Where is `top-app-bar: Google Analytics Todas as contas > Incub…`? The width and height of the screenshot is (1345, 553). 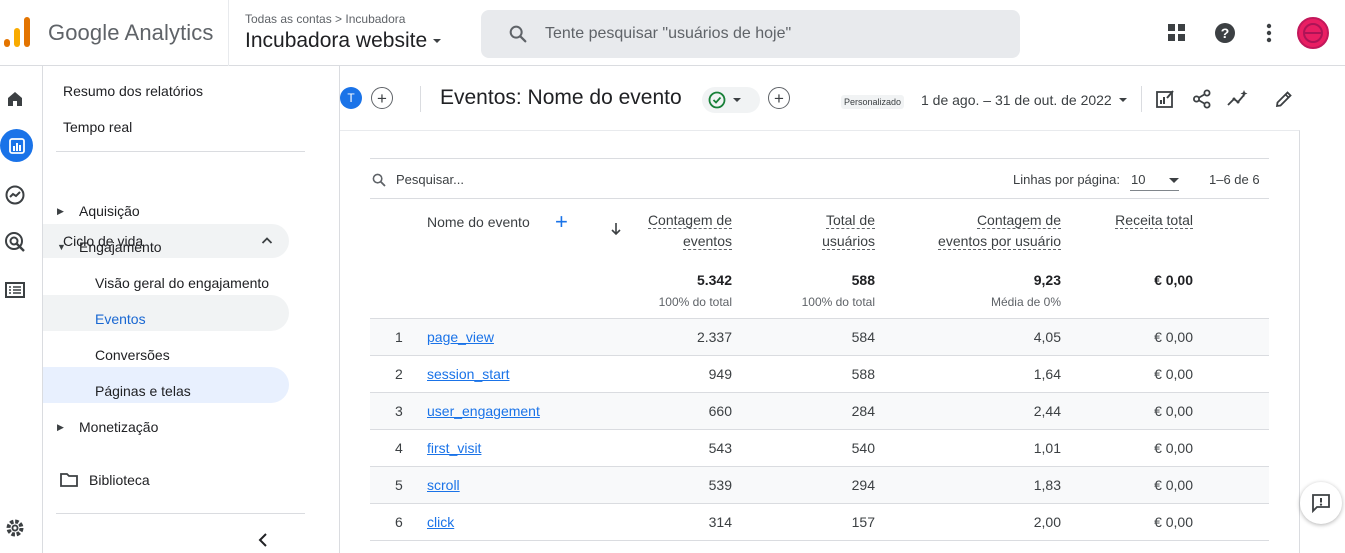 top-app-bar: Google Analytics Todas as contas > Incub… is located at coordinates (672, 33).